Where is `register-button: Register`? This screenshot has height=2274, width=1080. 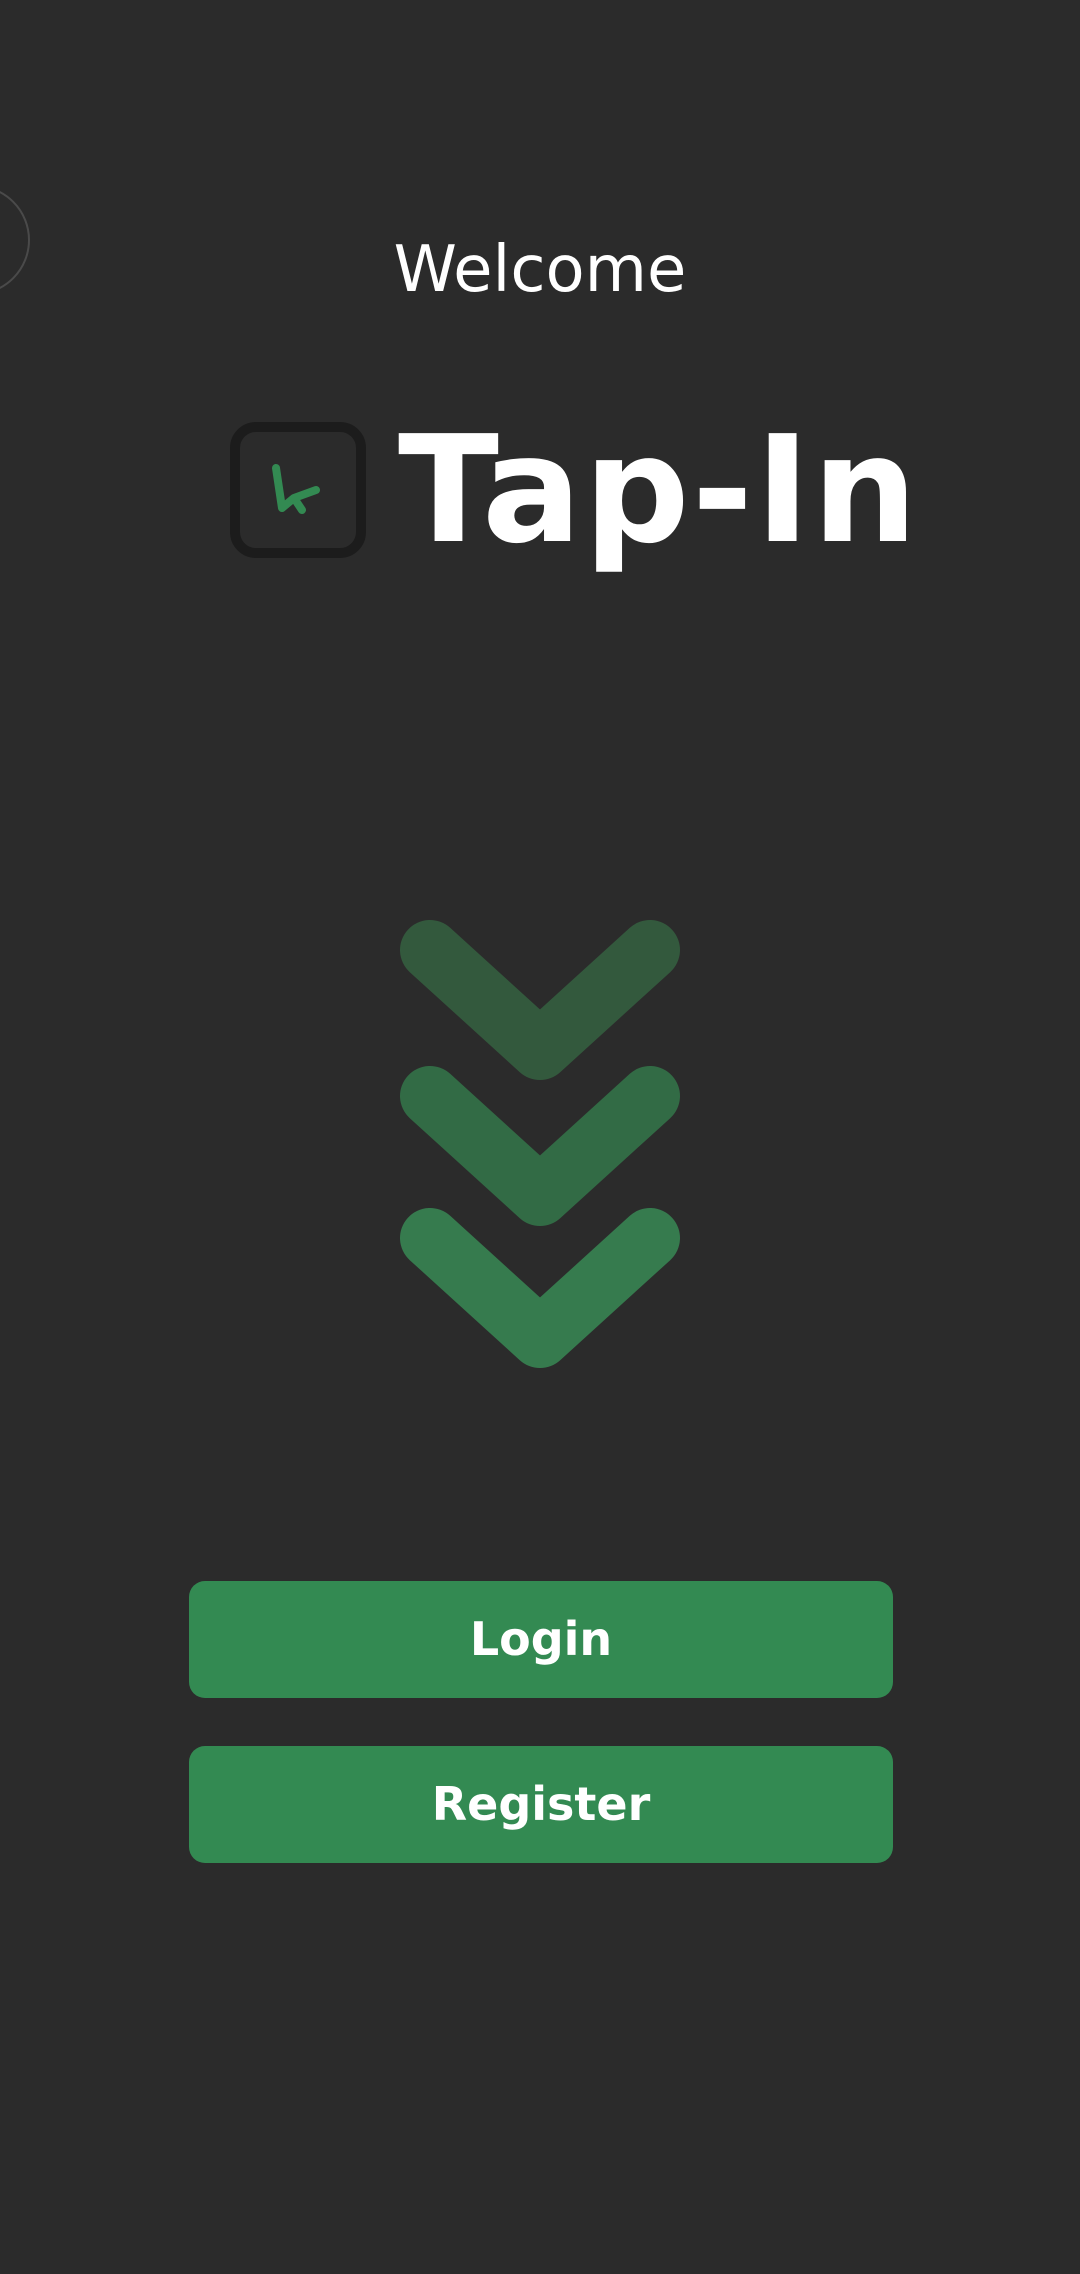 register-button: Register is located at coordinates (541, 1804).